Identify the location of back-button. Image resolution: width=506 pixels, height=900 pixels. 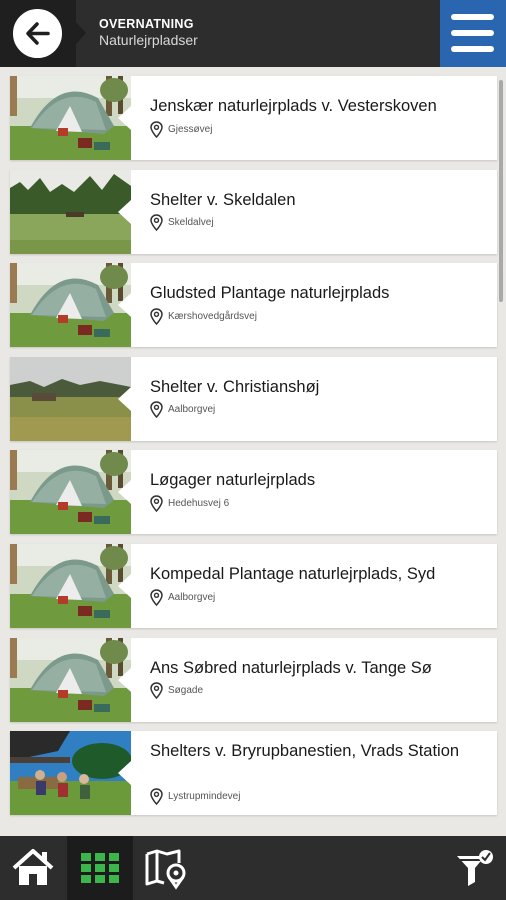
(37, 33).